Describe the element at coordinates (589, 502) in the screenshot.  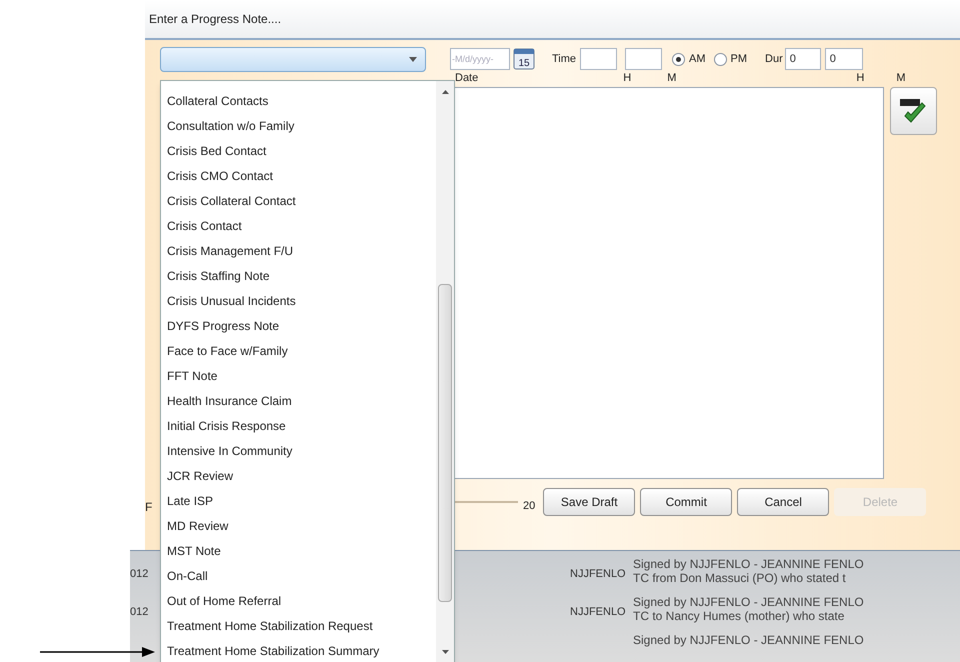
I see `action-button: Save Draft` at that location.